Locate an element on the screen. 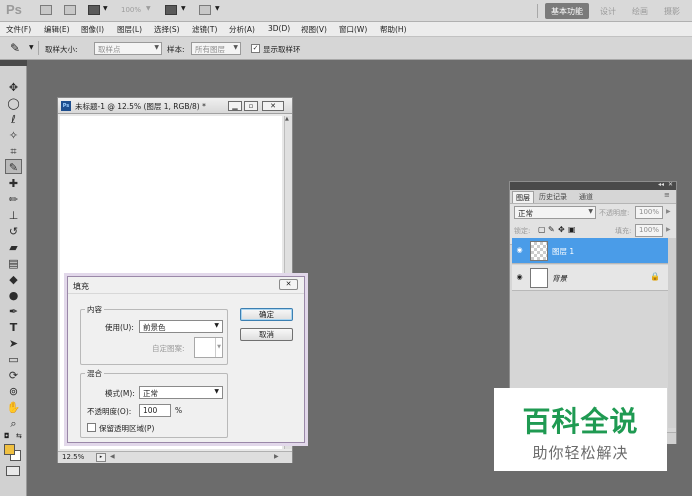  view-extras-icon is located at coordinates (94, 10).